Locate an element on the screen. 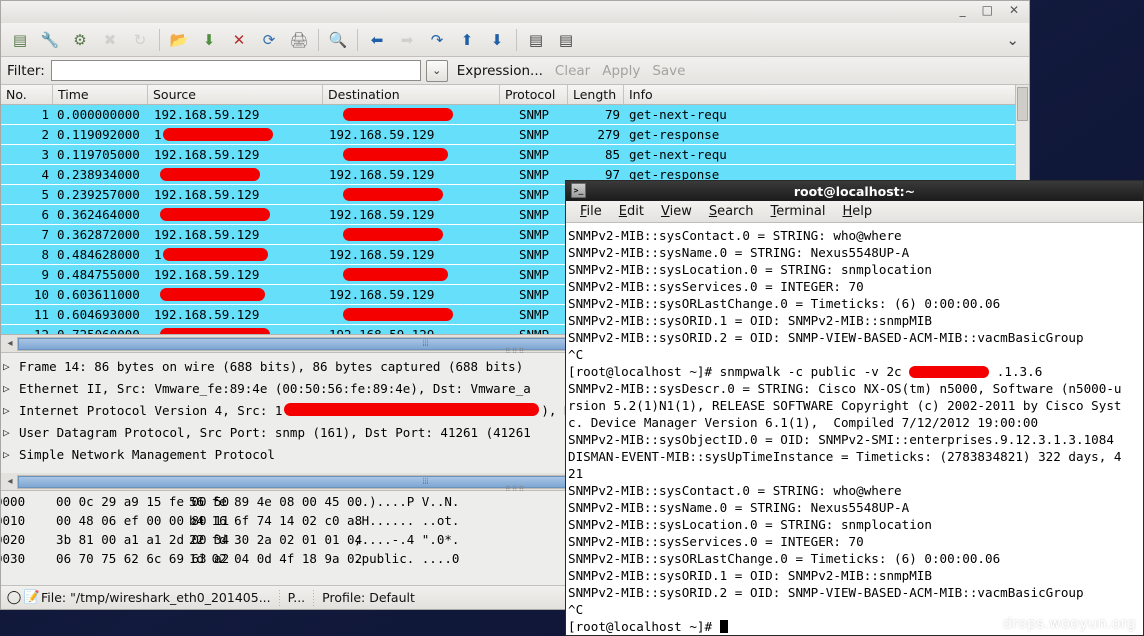  terminal-titlebar: >_ root@localhost:~ is located at coordinates (854, 191).